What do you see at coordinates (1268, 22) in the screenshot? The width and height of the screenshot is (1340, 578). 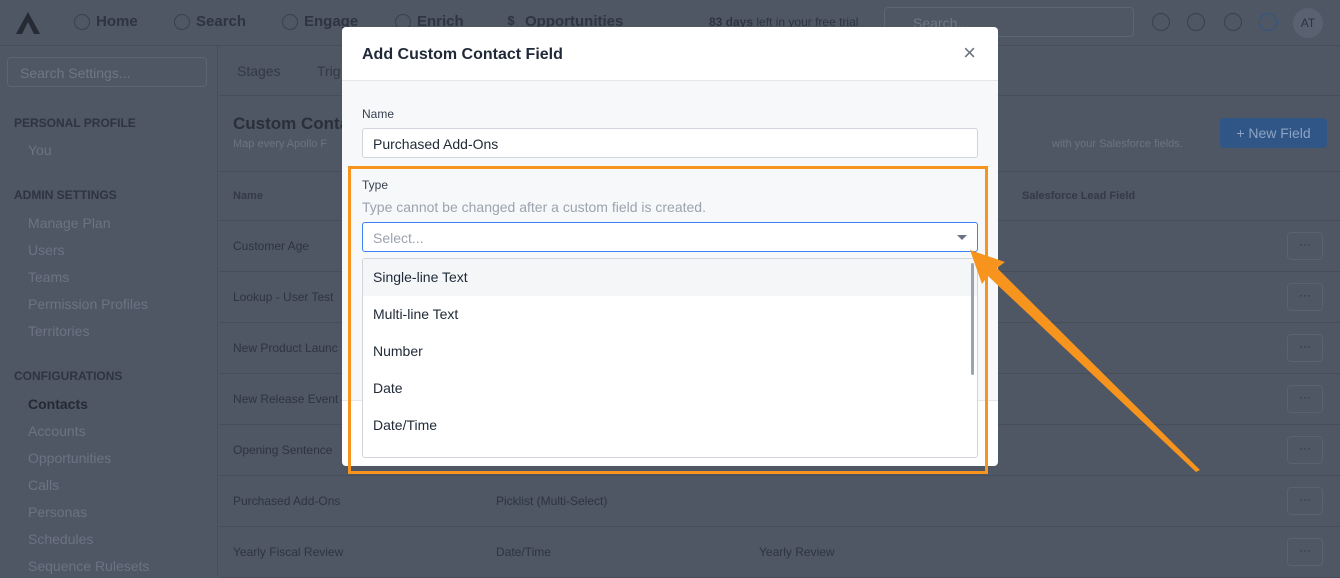 I see `gear-icon` at bounding box center [1268, 22].